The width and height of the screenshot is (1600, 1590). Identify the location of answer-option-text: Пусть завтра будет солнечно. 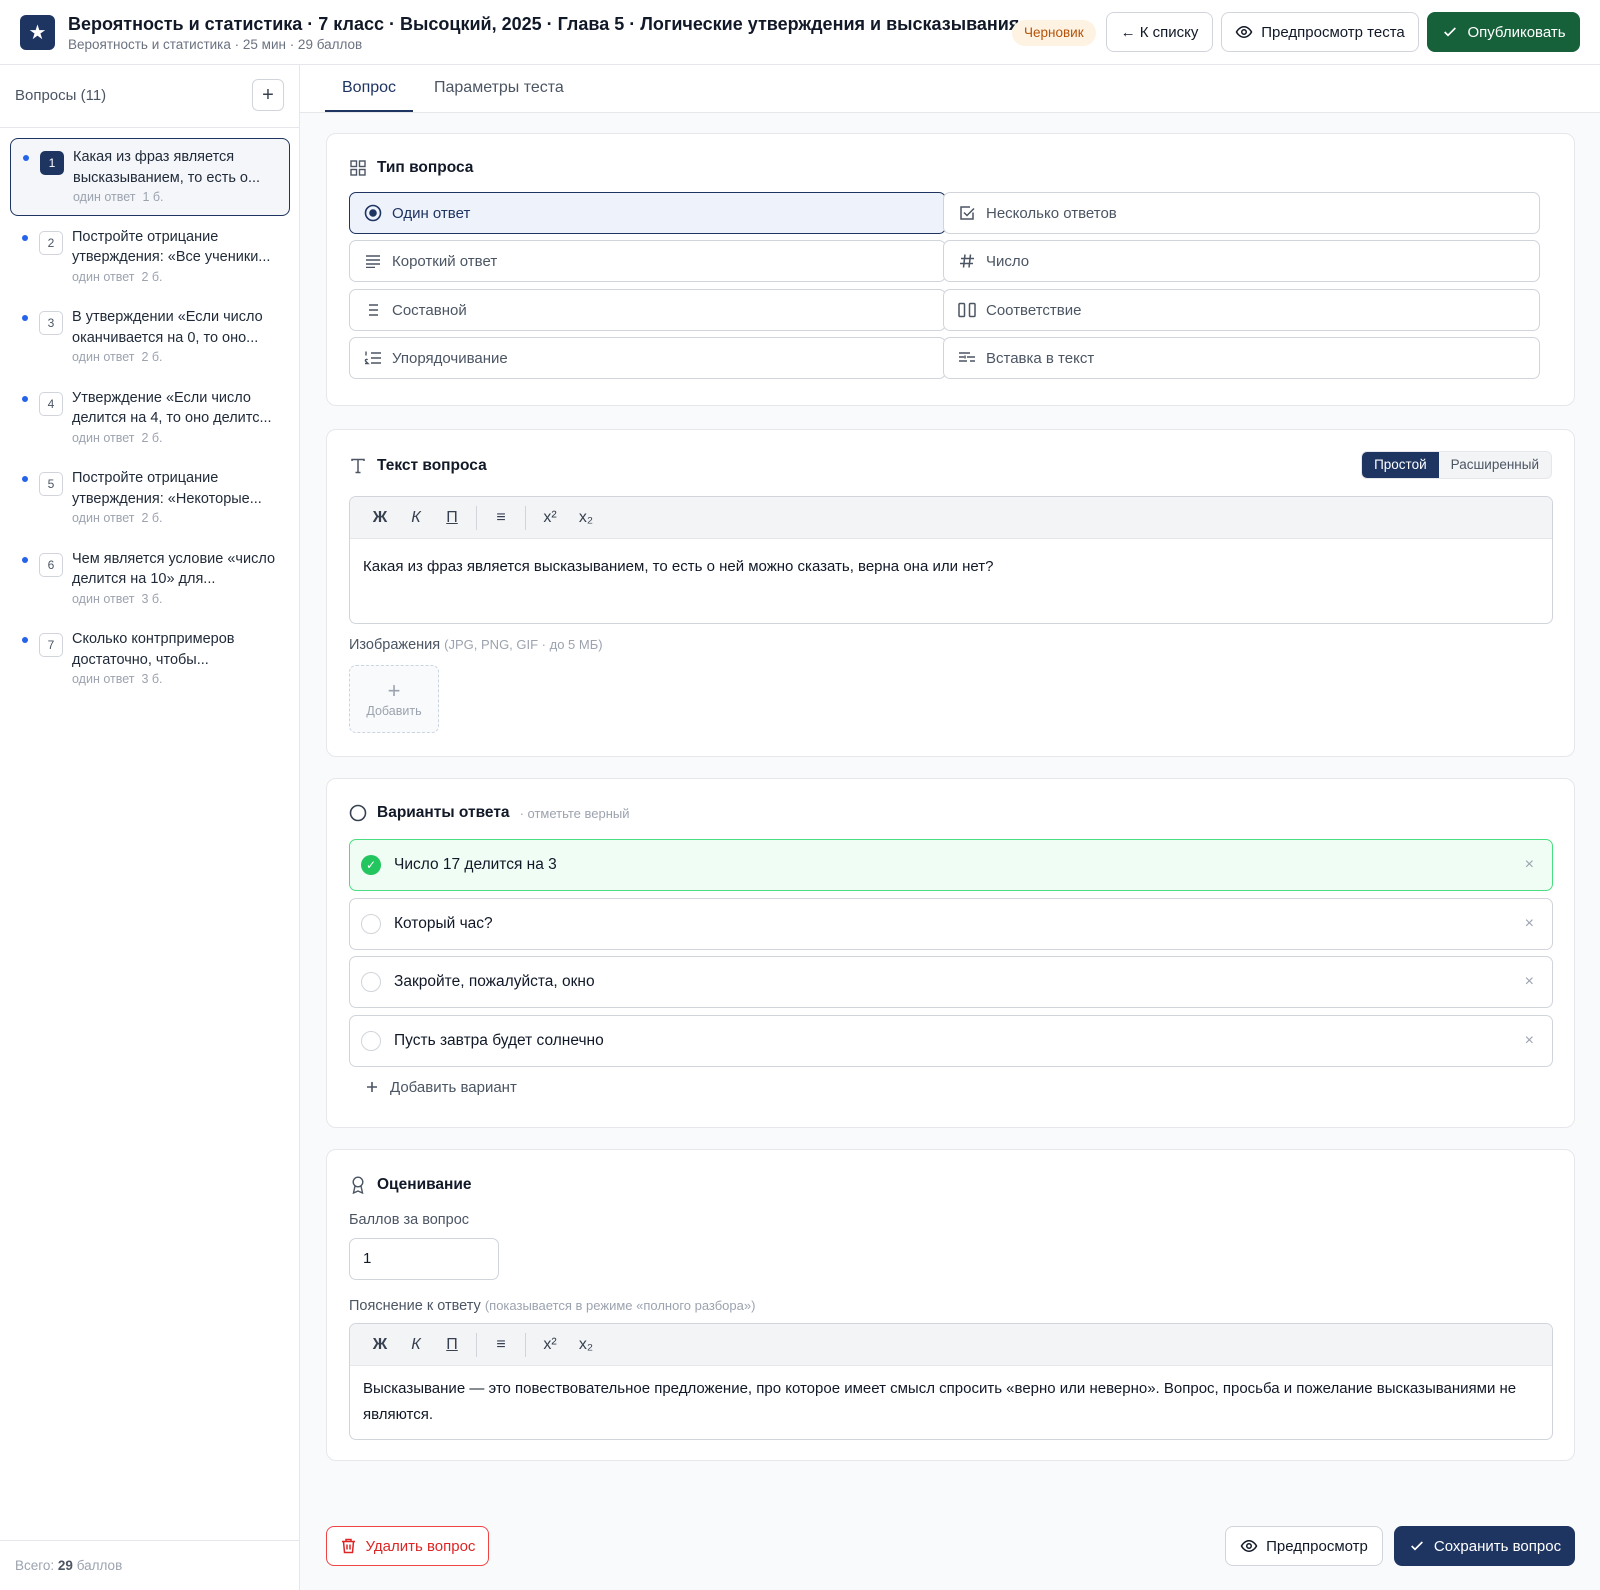
(499, 1041).